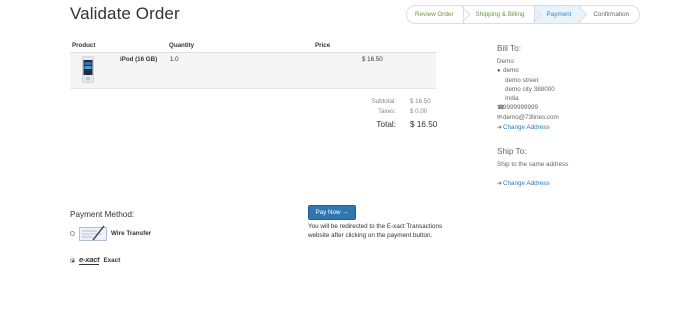  What do you see at coordinates (526, 183) in the screenshot?
I see `ship-change-address-label: Change Address` at bounding box center [526, 183].